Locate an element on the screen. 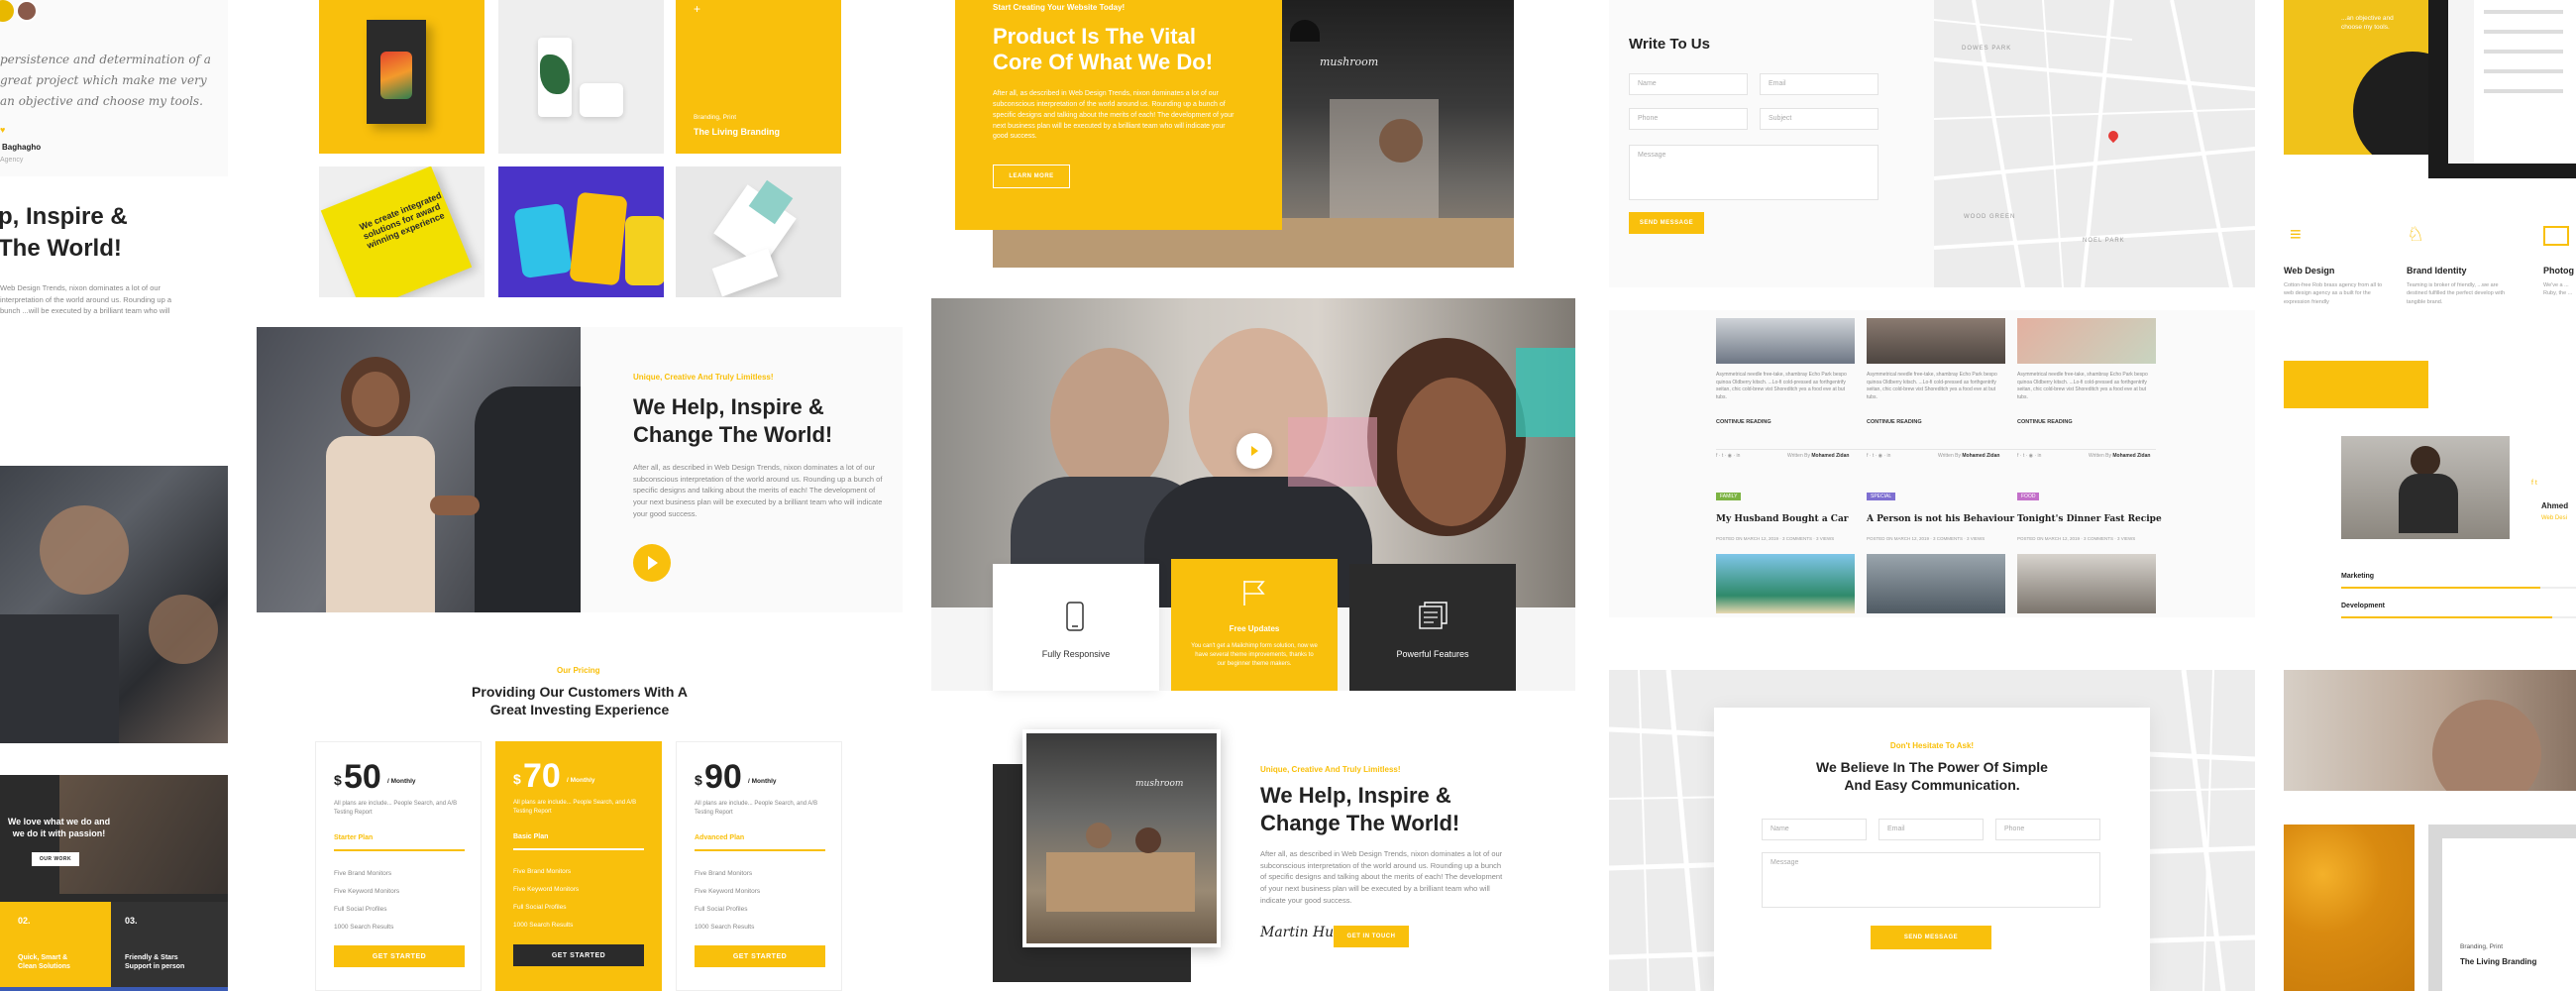 The height and width of the screenshot is (991, 2576). map-label: NOEL PARK is located at coordinates (2104, 241).